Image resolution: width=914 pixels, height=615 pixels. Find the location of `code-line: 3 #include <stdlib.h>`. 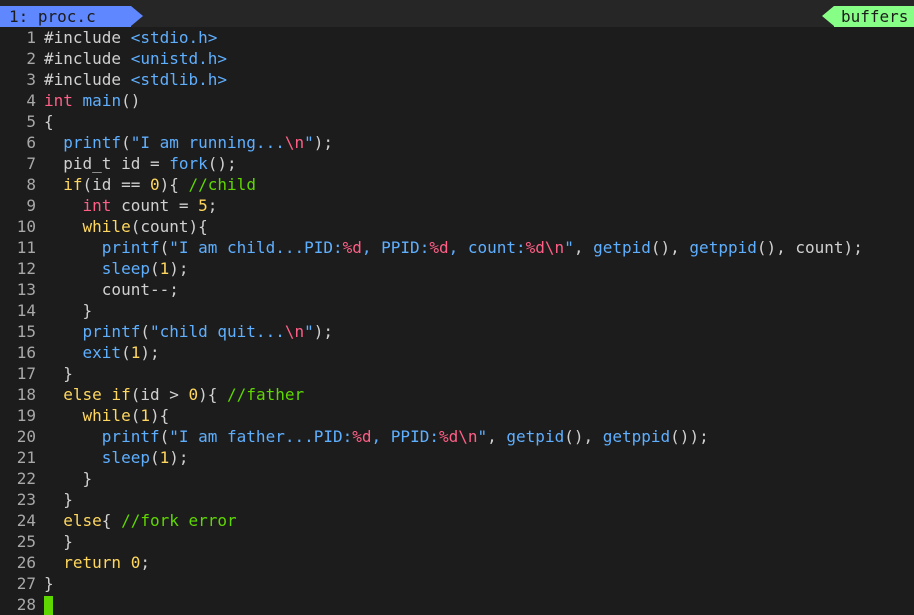

code-line: 3 #include <stdlib.h> is located at coordinates (457, 79).